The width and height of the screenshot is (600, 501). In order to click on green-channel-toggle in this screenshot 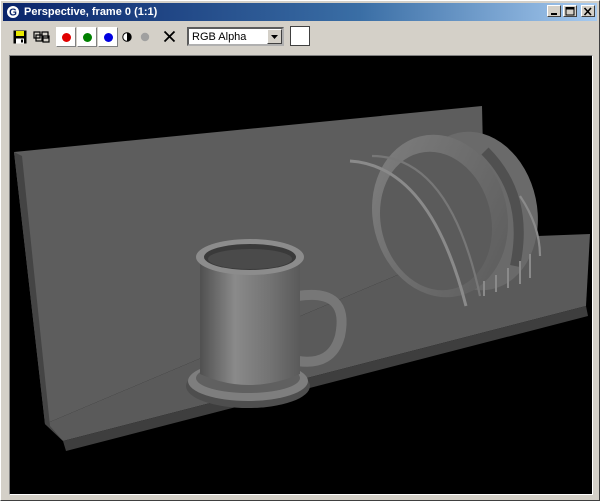, I will do `click(87, 37)`.